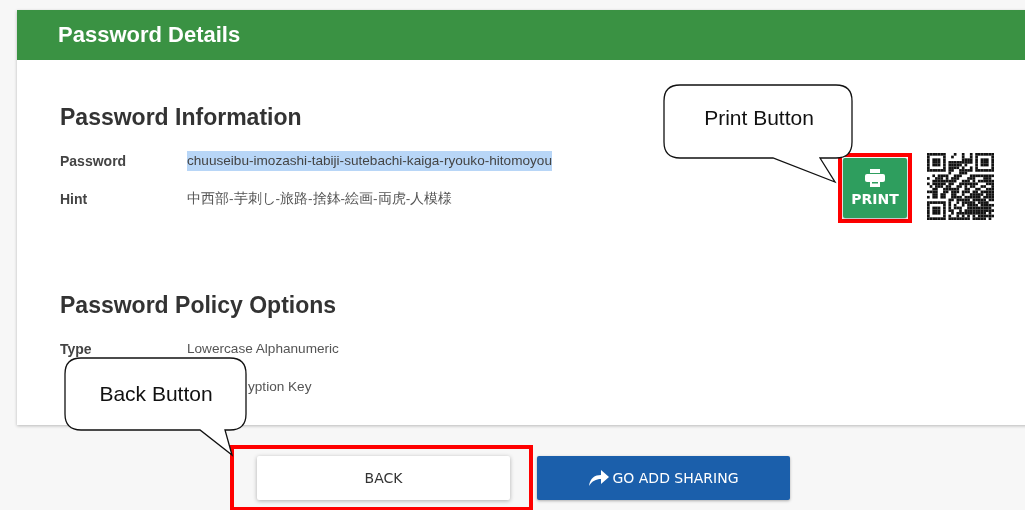  I want to click on field-label: Password, so click(94, 161).